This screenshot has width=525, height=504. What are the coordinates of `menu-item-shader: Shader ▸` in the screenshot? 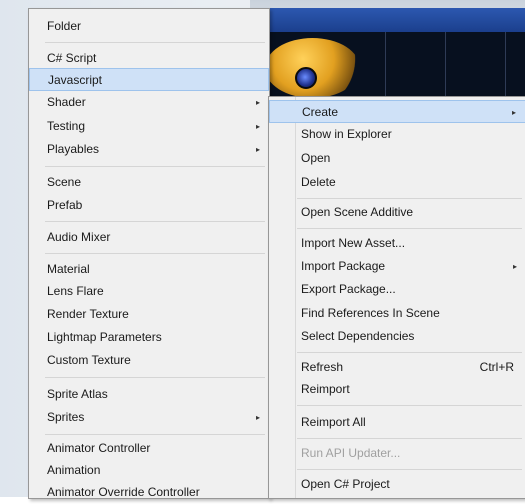 It's located at (149, 102).